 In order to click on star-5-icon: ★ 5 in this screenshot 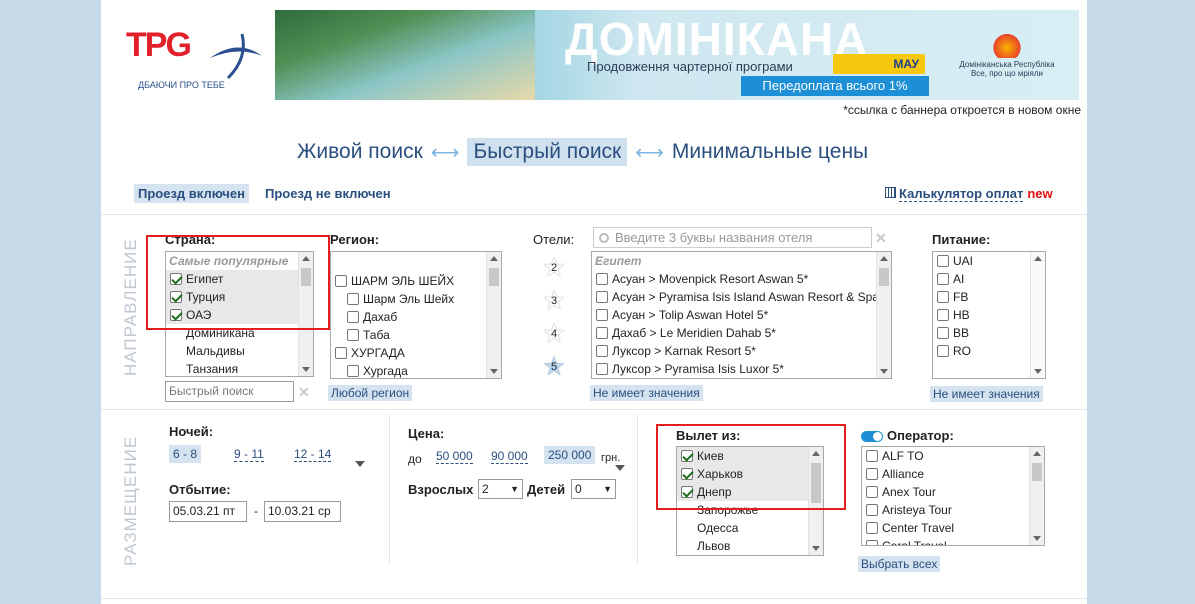, I will do `click(554, 366)`.